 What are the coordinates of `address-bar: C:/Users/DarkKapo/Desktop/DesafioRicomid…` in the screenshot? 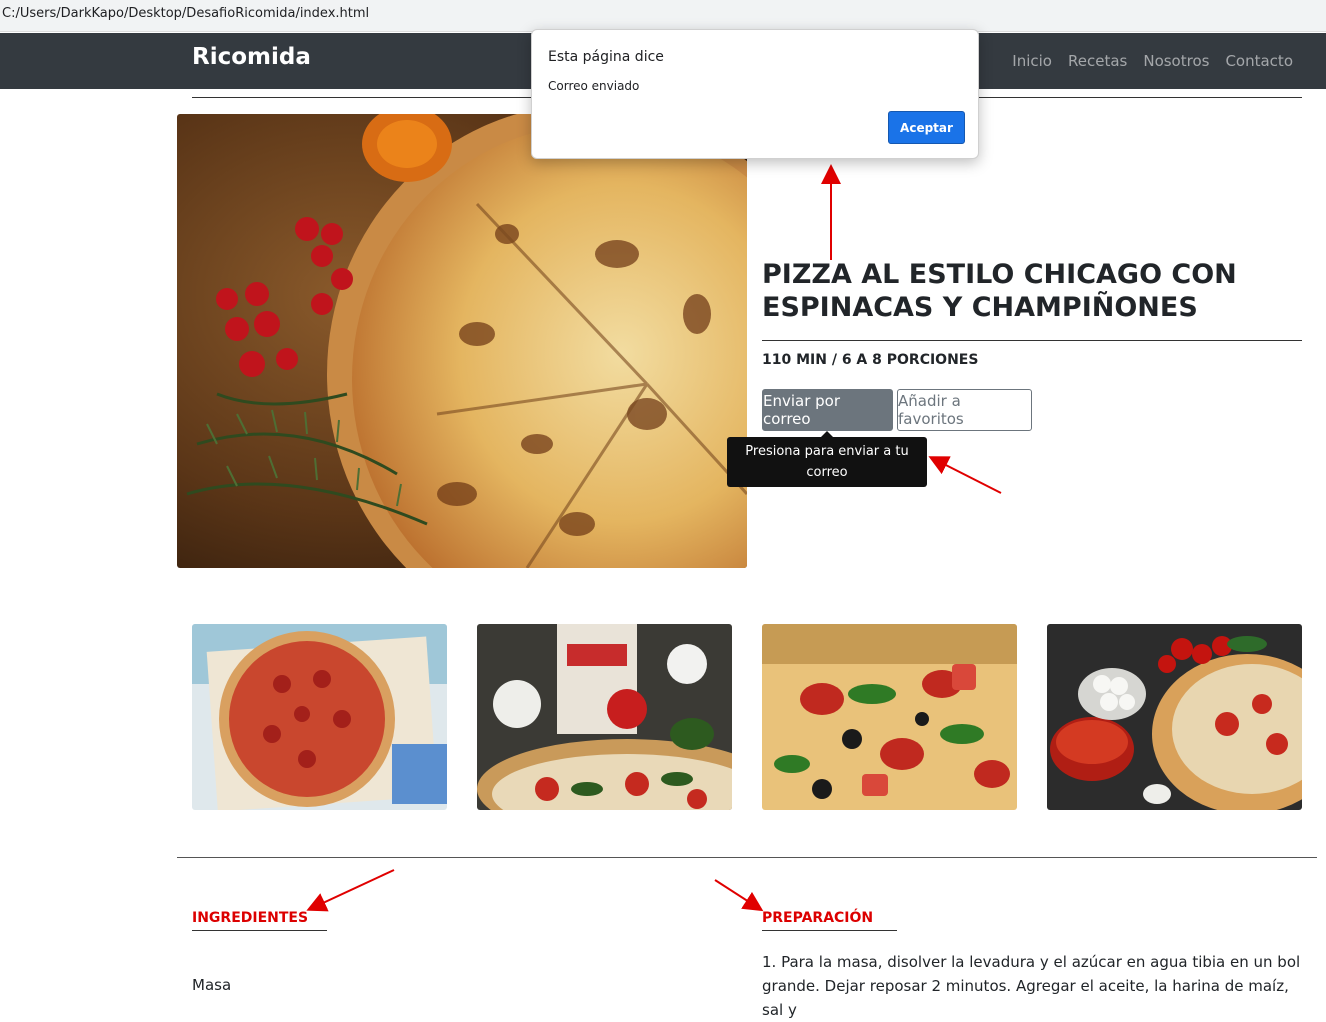 It's located at (663, 16).